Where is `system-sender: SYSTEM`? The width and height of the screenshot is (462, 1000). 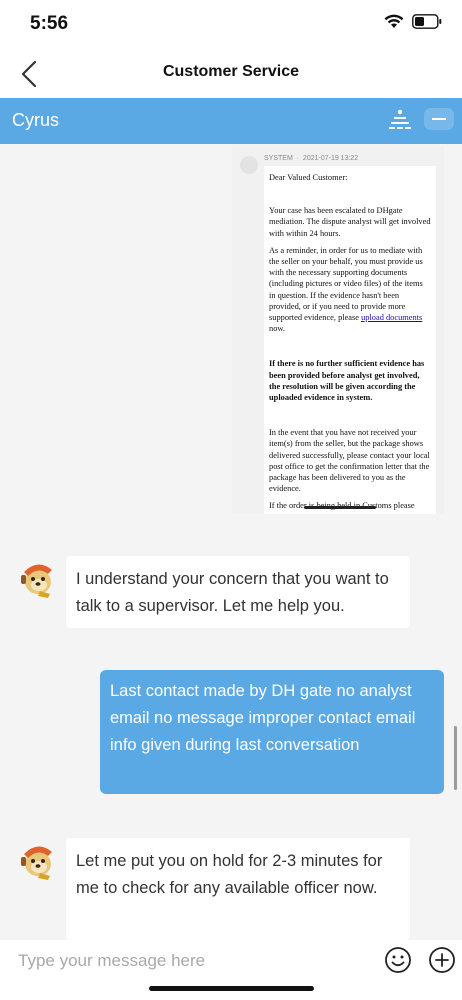 system-sender: SYSTEM is located at coordinates (278, 158).